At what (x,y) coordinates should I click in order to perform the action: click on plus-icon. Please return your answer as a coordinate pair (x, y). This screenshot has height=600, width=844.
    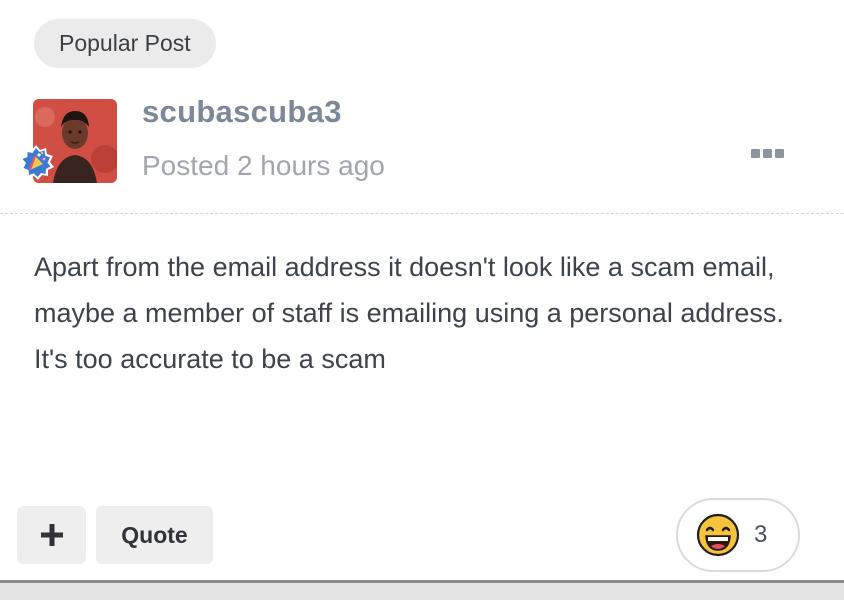
    Looking at the image, I should click on (51, 535).